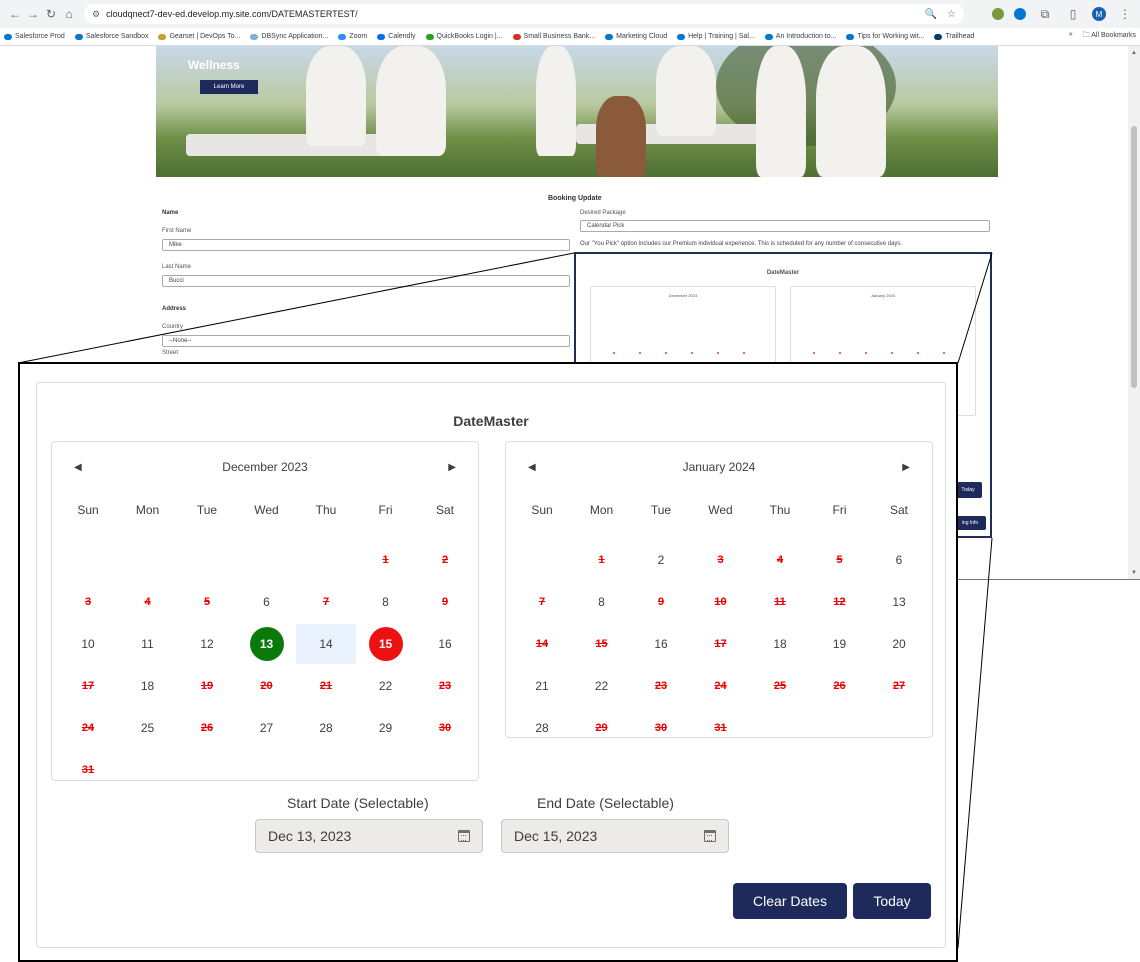 The image size is (1140, 962). What do you see at coordinates (577, 111) in the screenshot?
I see `hero-banner: Wellness Learn More` at bounding box center [577, 111].